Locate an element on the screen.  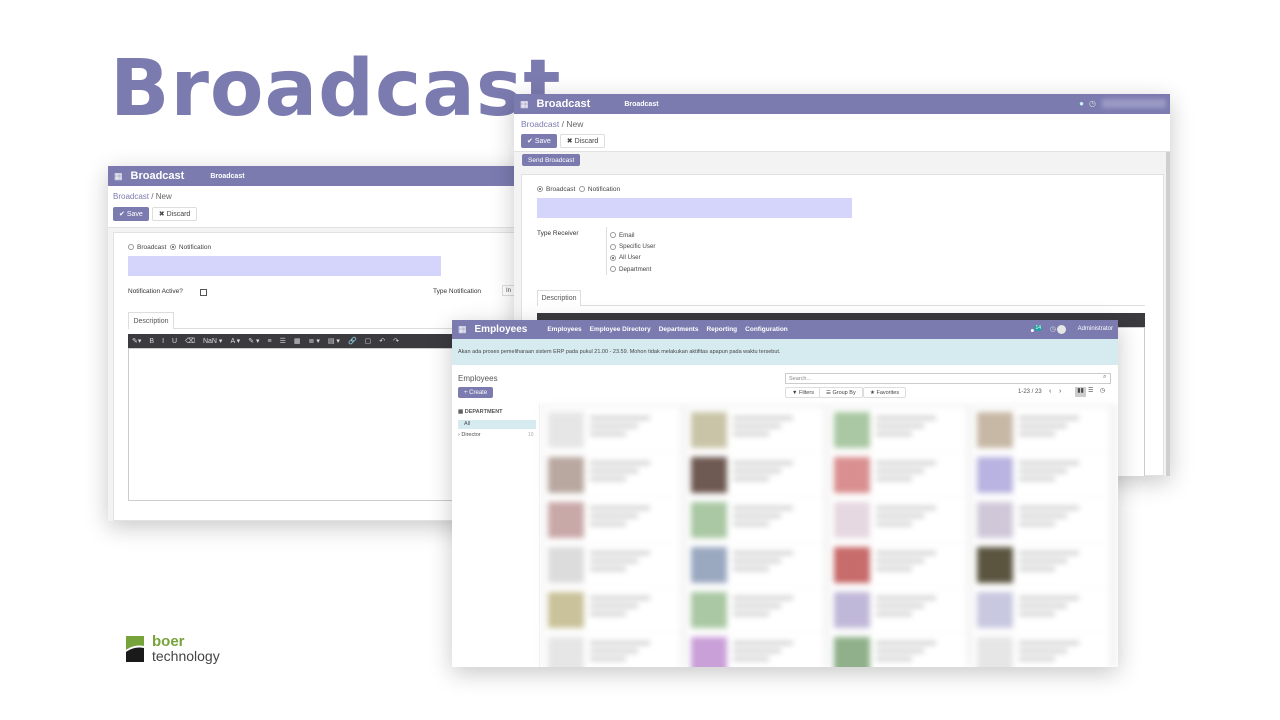
toolbar-button: ✎▾ is located at coordinates (136, 341).